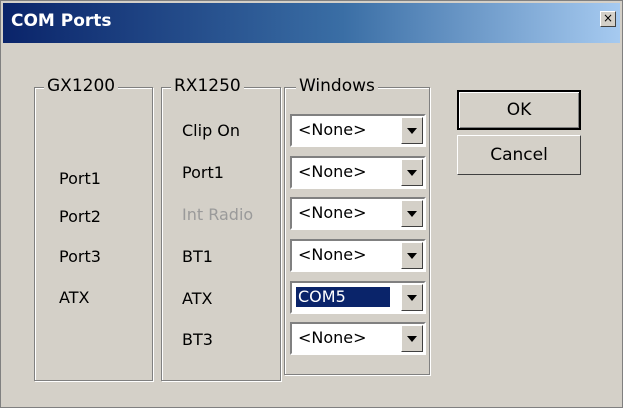  What do you see at coordinates (80, 256) in the screenshot?
I see `gx1200-port3-label: Port3` at bounding box center [80, 256].